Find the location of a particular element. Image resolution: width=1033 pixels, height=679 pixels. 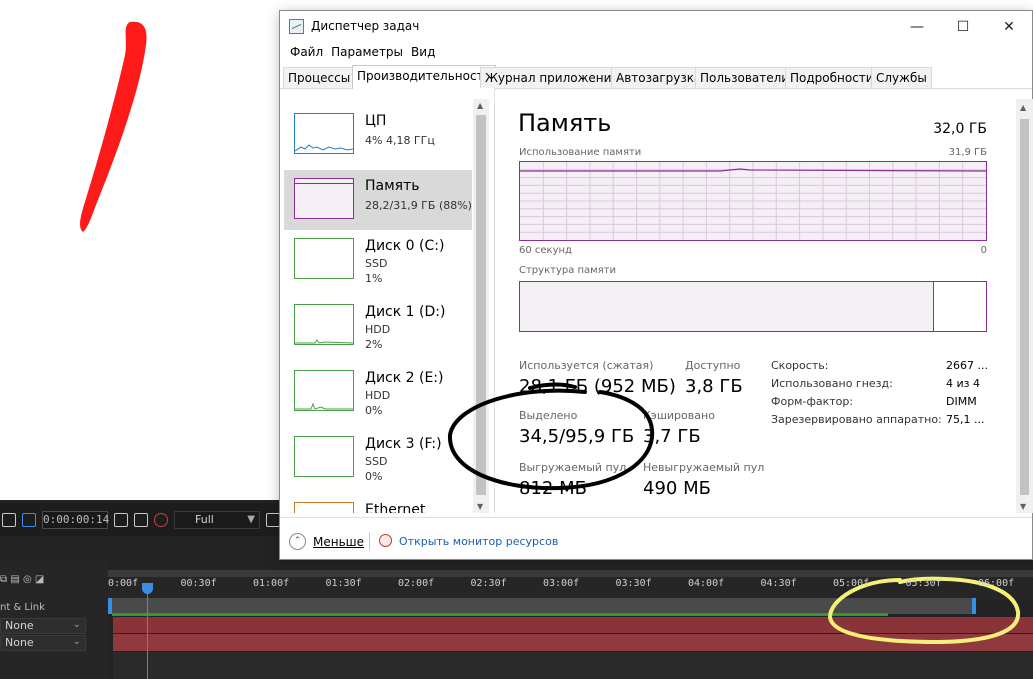

cpu-mini-graph is located at coordinates (324, 133).